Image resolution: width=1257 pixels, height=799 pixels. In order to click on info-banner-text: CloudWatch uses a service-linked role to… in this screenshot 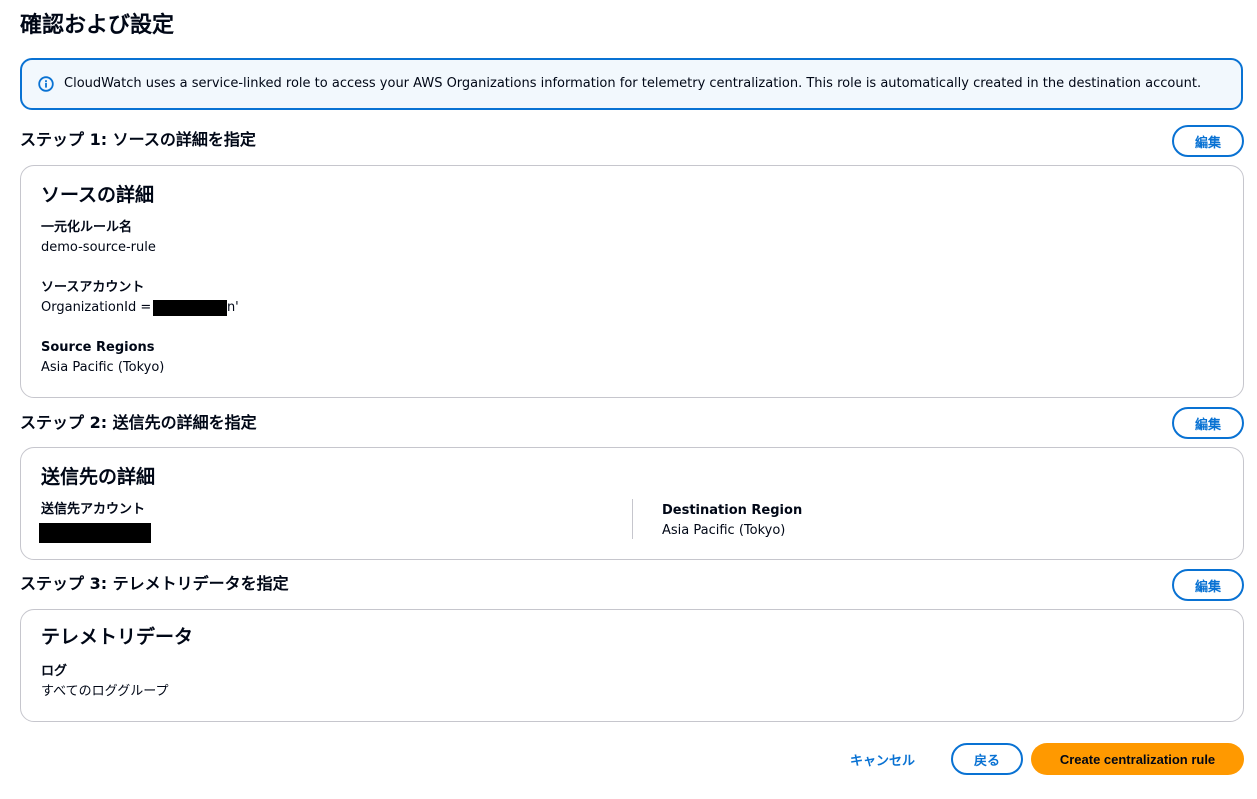, I will do `click(633, 83)`.